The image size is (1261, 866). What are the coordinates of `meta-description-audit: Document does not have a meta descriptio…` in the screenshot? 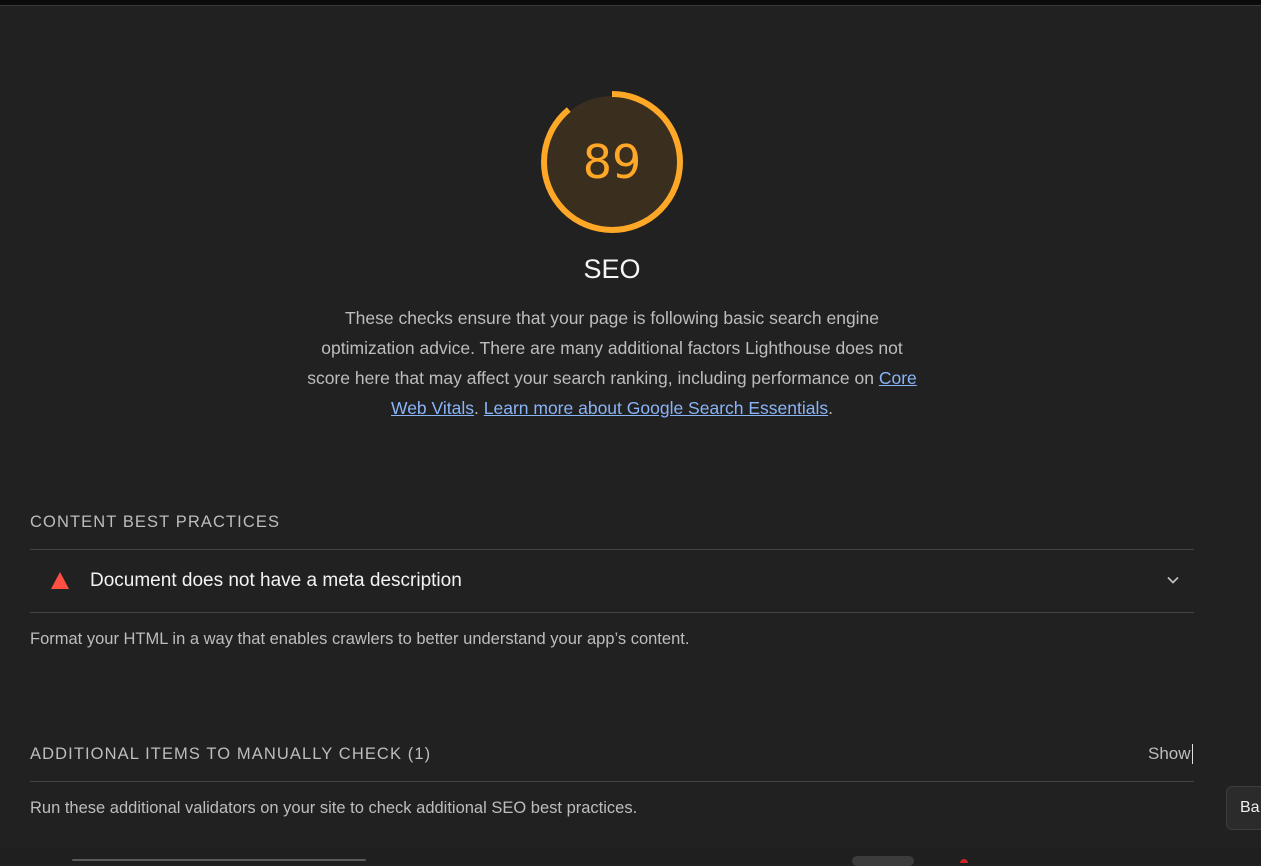 It's located at (612, 581).